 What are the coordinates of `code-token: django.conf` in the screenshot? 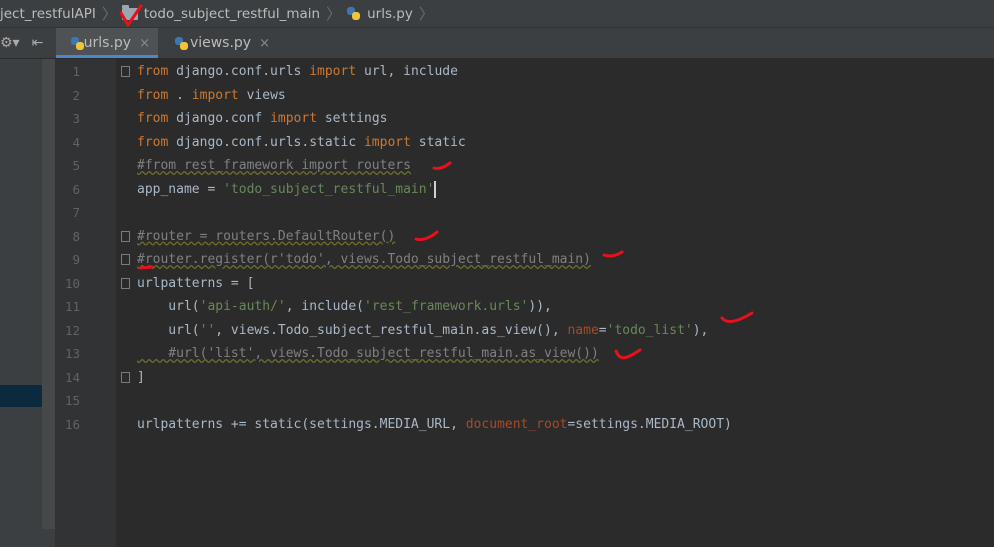 It's located at (219, 118).